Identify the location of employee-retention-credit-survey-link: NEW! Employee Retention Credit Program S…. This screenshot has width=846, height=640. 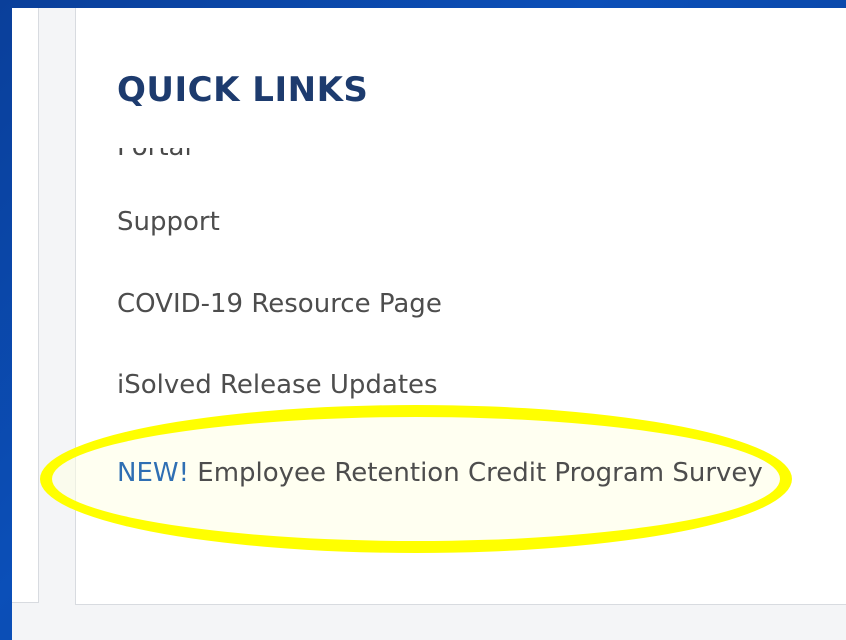
(447, 473).